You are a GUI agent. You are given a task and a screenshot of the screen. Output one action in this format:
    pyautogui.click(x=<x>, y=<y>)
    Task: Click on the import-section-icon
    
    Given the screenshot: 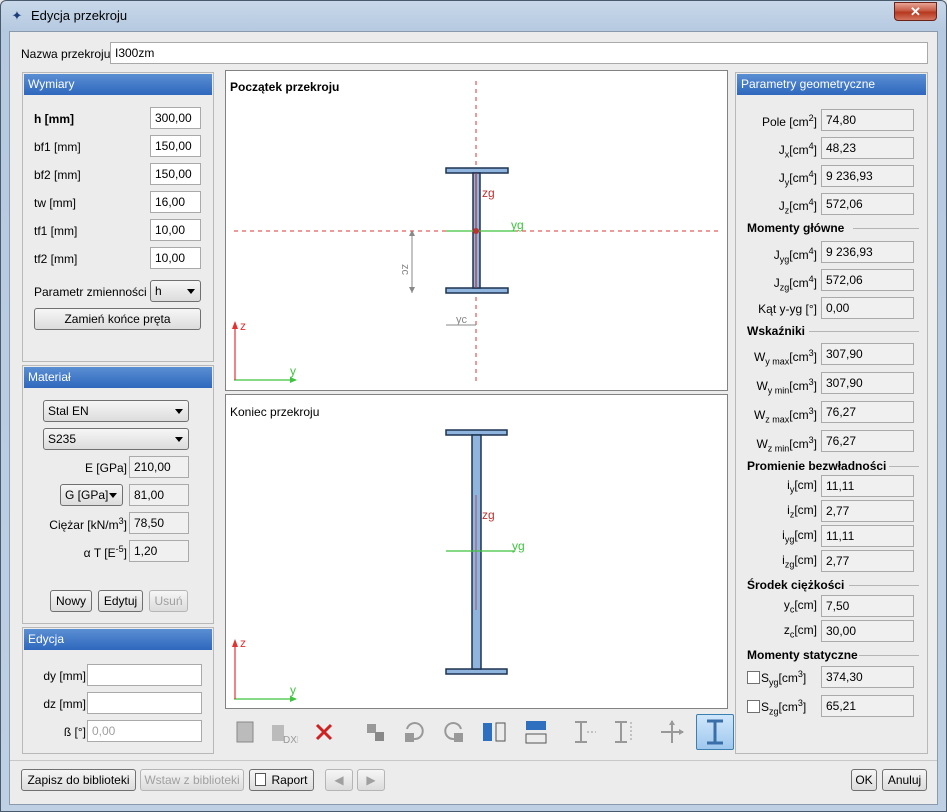 What is the action you would take?
    pyautogui.click(x=245, y=732)
    